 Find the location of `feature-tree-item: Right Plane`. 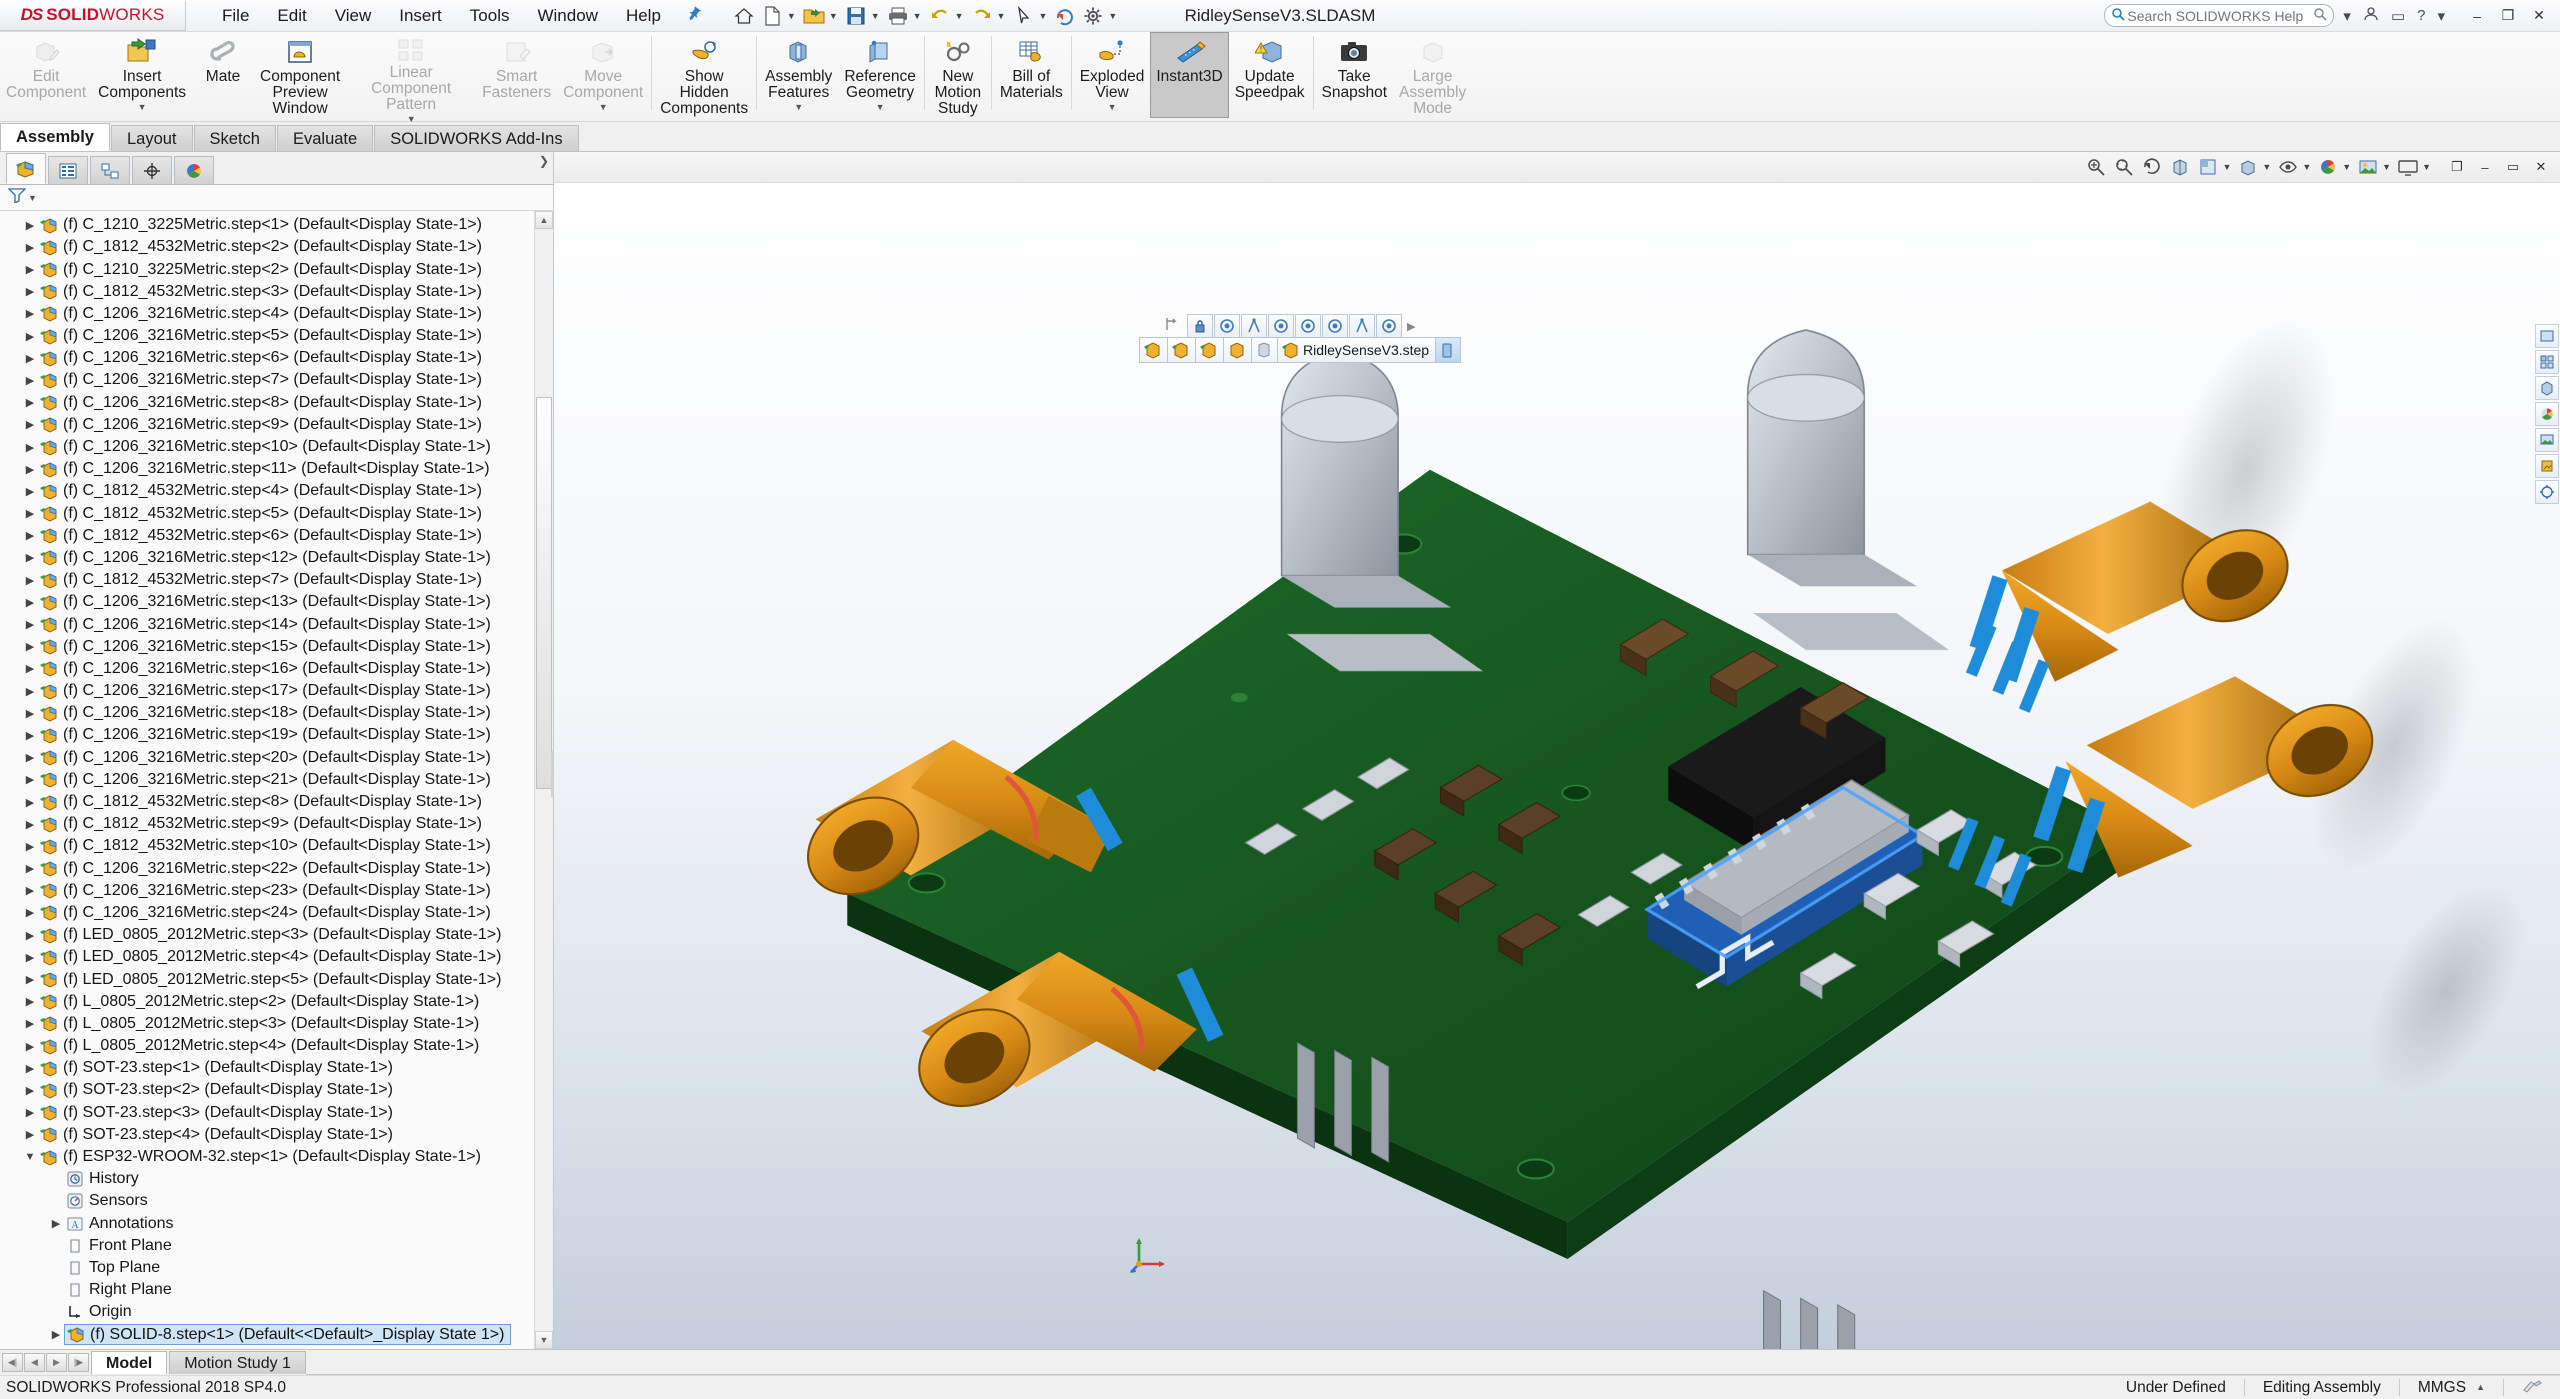

feature-tree-item: Right Plane is located at coordinates (276, 1290).